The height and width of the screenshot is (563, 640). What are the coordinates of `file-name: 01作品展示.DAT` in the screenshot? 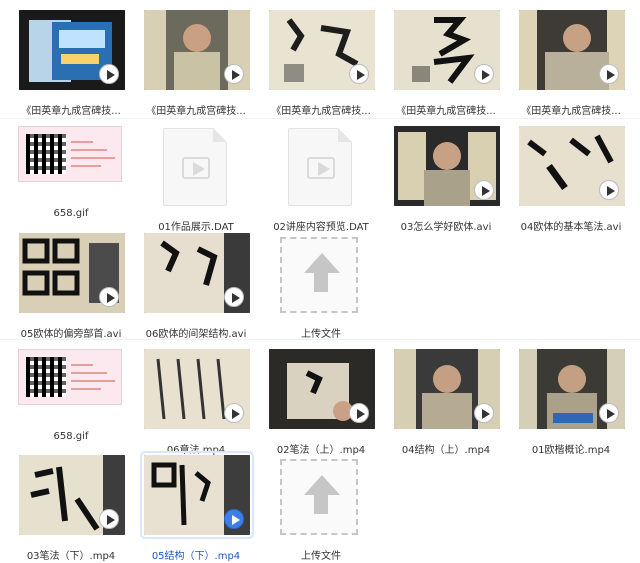 It's located at (196, 227).